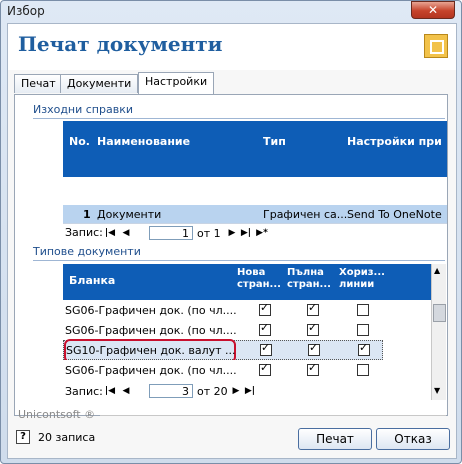 This screenshot has width=462, height=464. Describe the element at coordinates (87, 214) in the screenshot. I see `row-no: 1` at that location.